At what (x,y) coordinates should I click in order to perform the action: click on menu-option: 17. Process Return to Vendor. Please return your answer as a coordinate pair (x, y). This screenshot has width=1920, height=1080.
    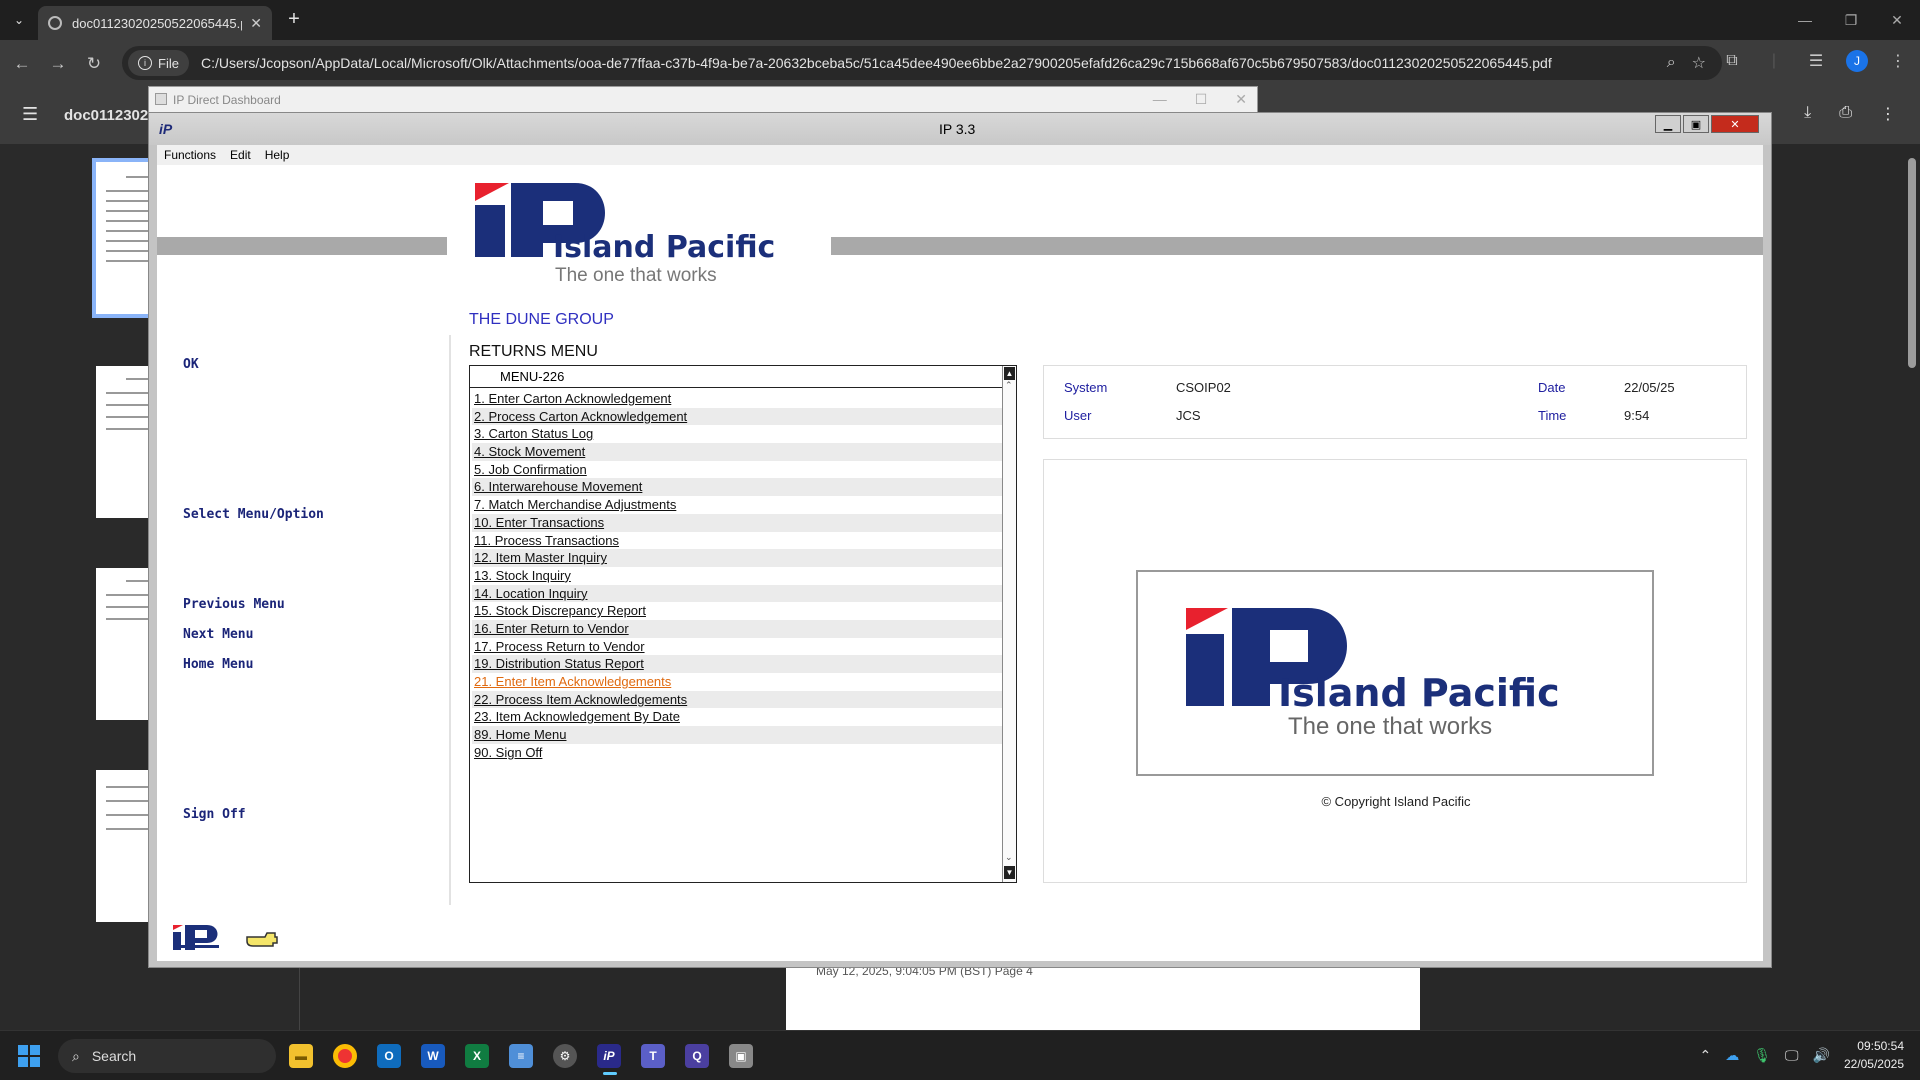
    Looking at the image, I should click on (737, 647).